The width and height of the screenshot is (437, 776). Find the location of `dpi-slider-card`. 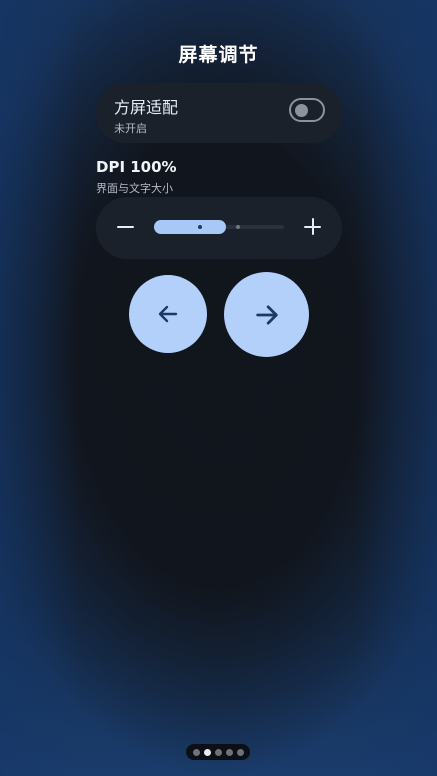

dpi-slider-card is located at coordinates (219, 228).